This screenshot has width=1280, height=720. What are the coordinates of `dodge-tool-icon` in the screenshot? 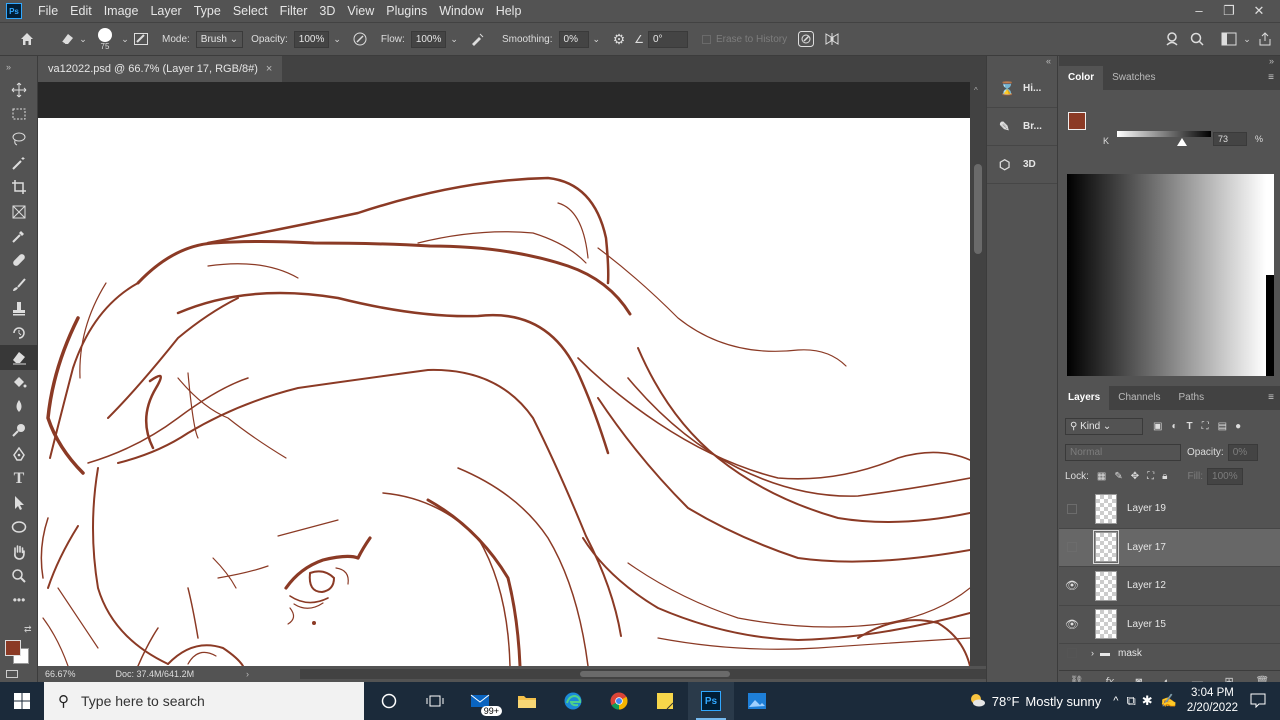 It's located at (19, 430).